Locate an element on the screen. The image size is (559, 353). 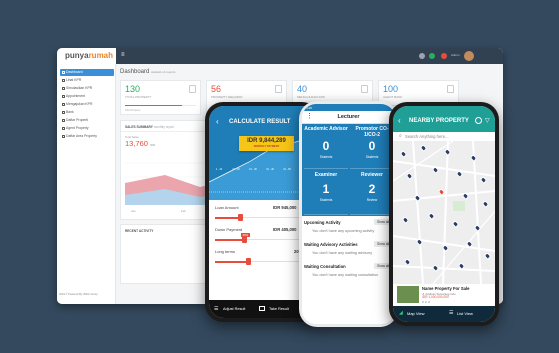
sidebar-item: Daftar Area Property is located at coordinates (87, 136).